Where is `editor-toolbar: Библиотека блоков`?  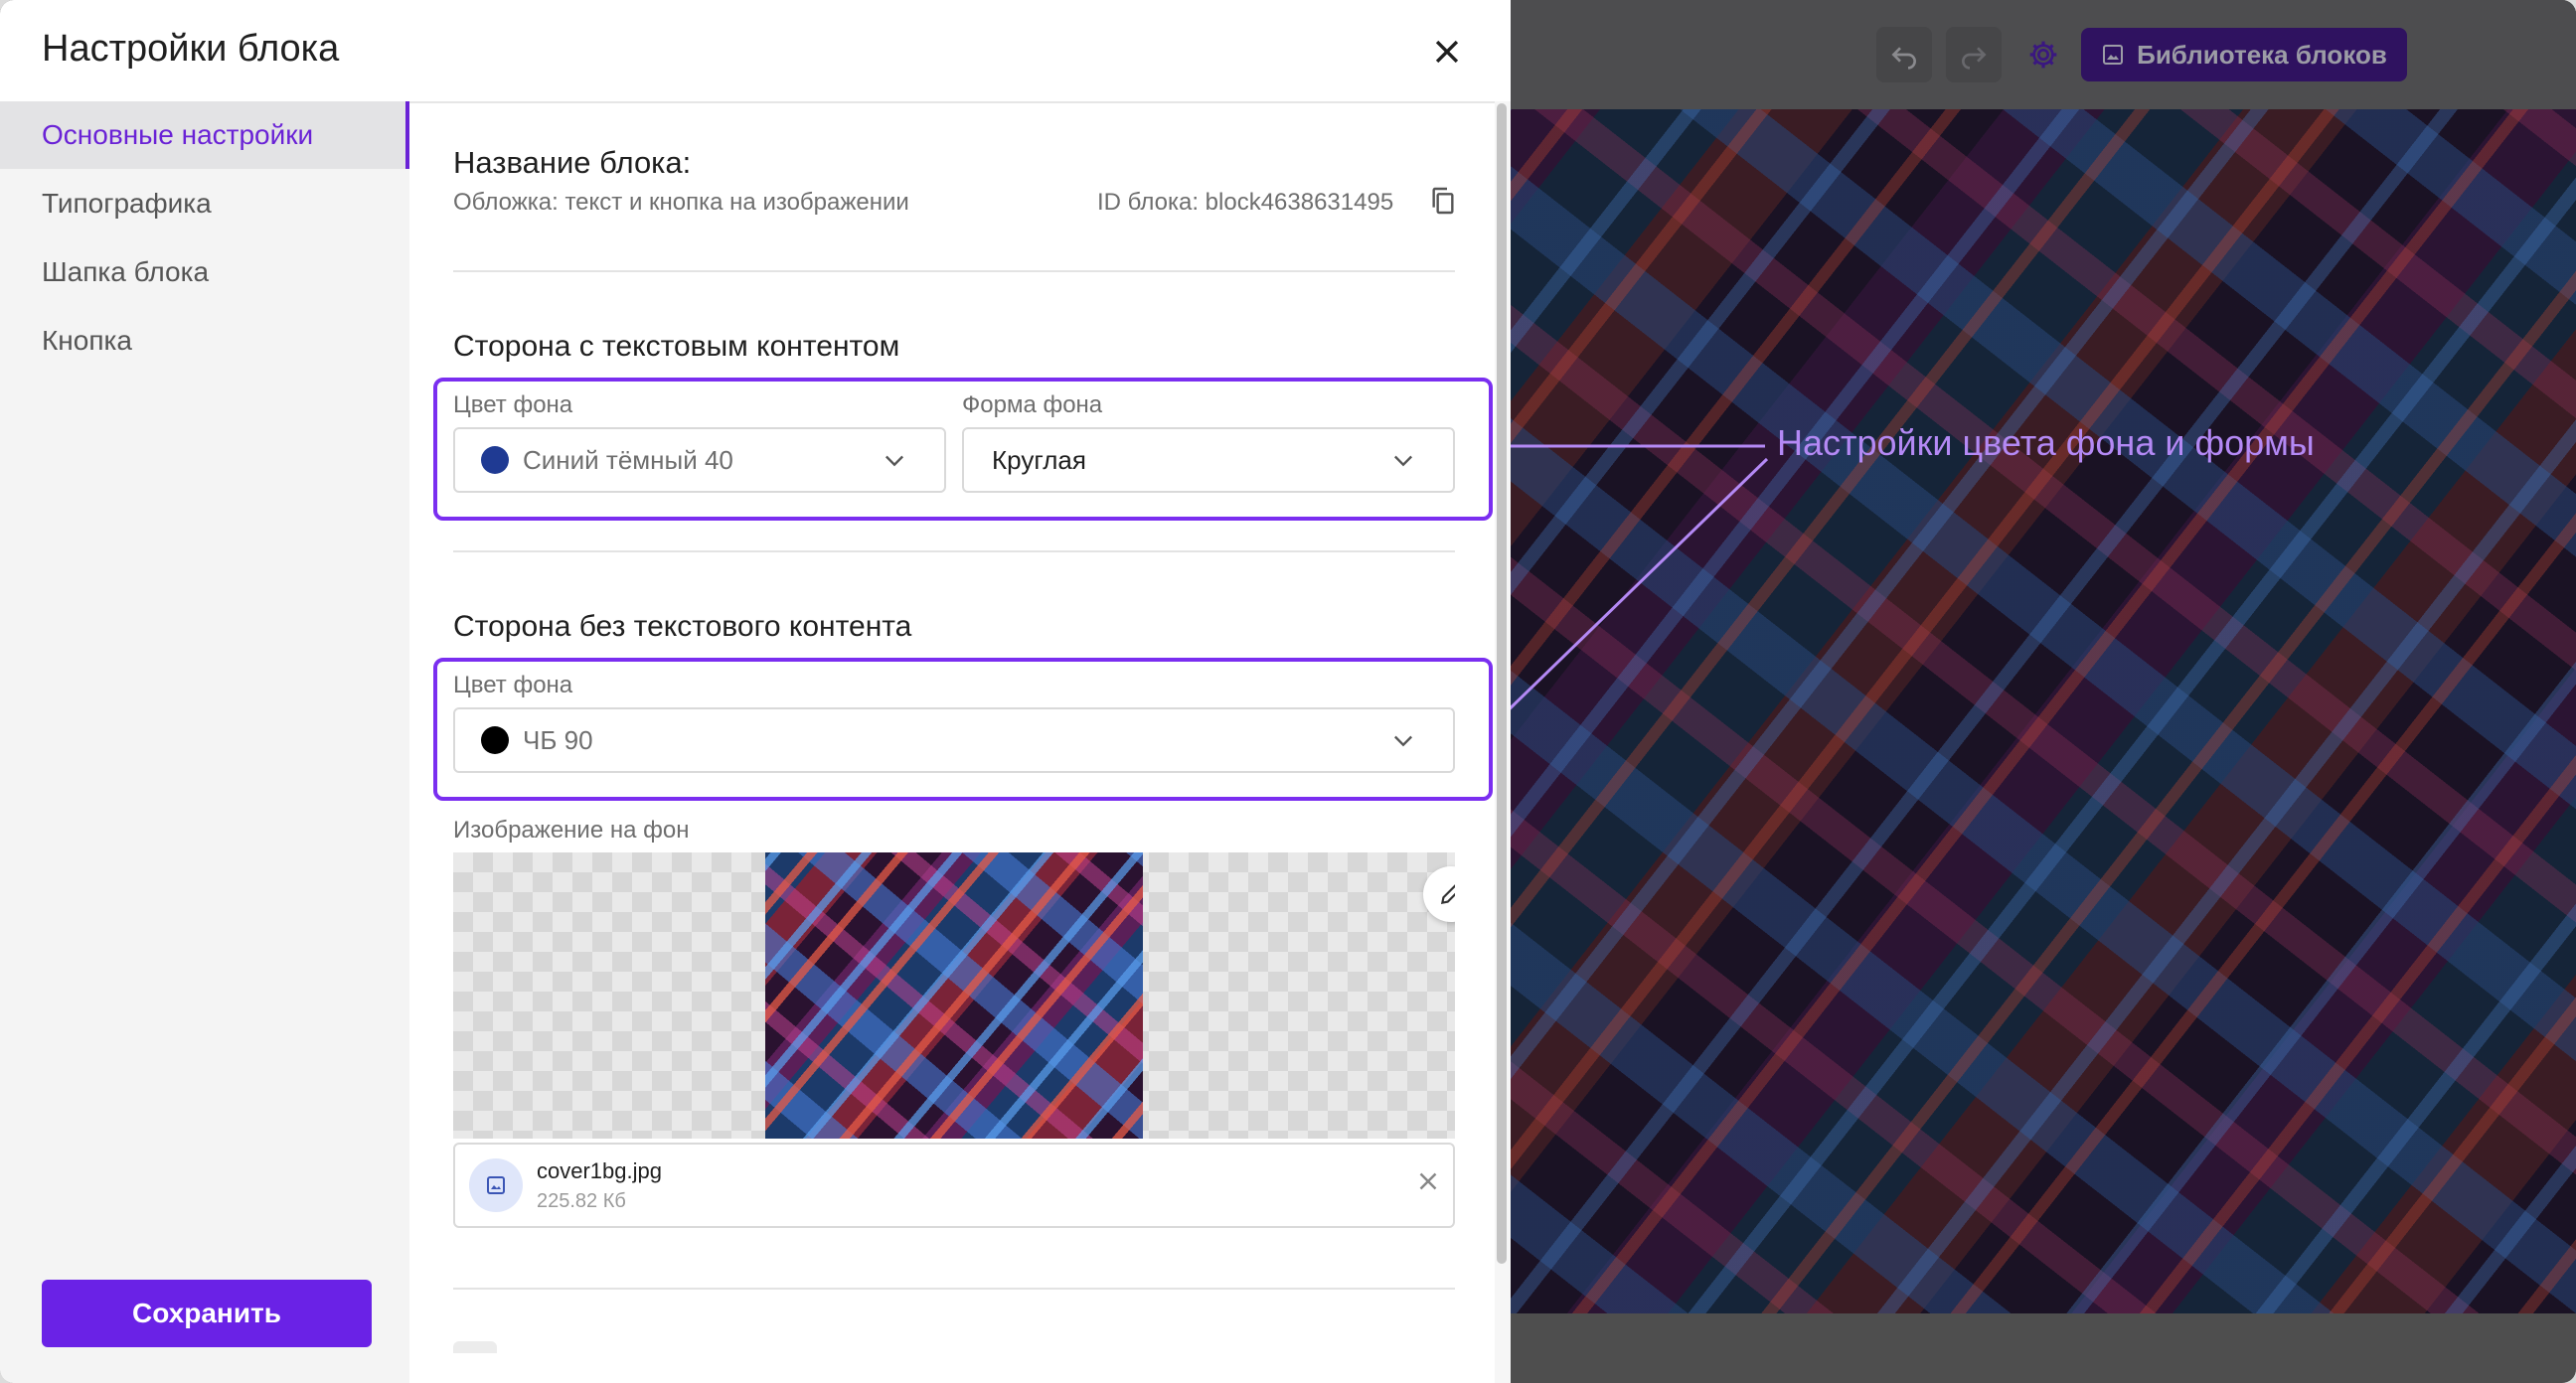 editor-toolbar: Библиотека блоков is located at coordinates (2043, 55).